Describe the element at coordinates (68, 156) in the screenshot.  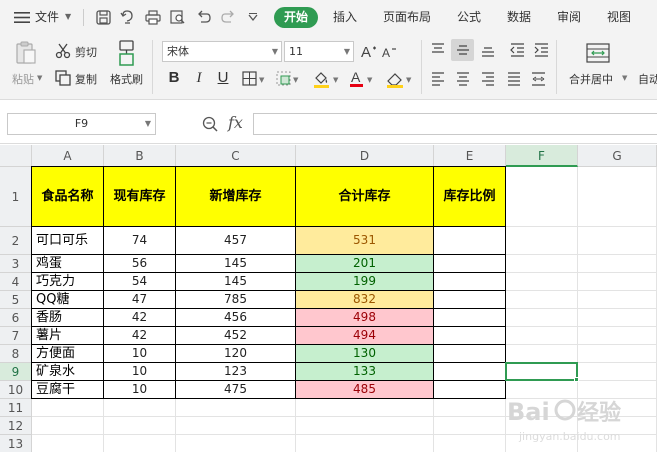
I see `column-header-a: A` at that location.